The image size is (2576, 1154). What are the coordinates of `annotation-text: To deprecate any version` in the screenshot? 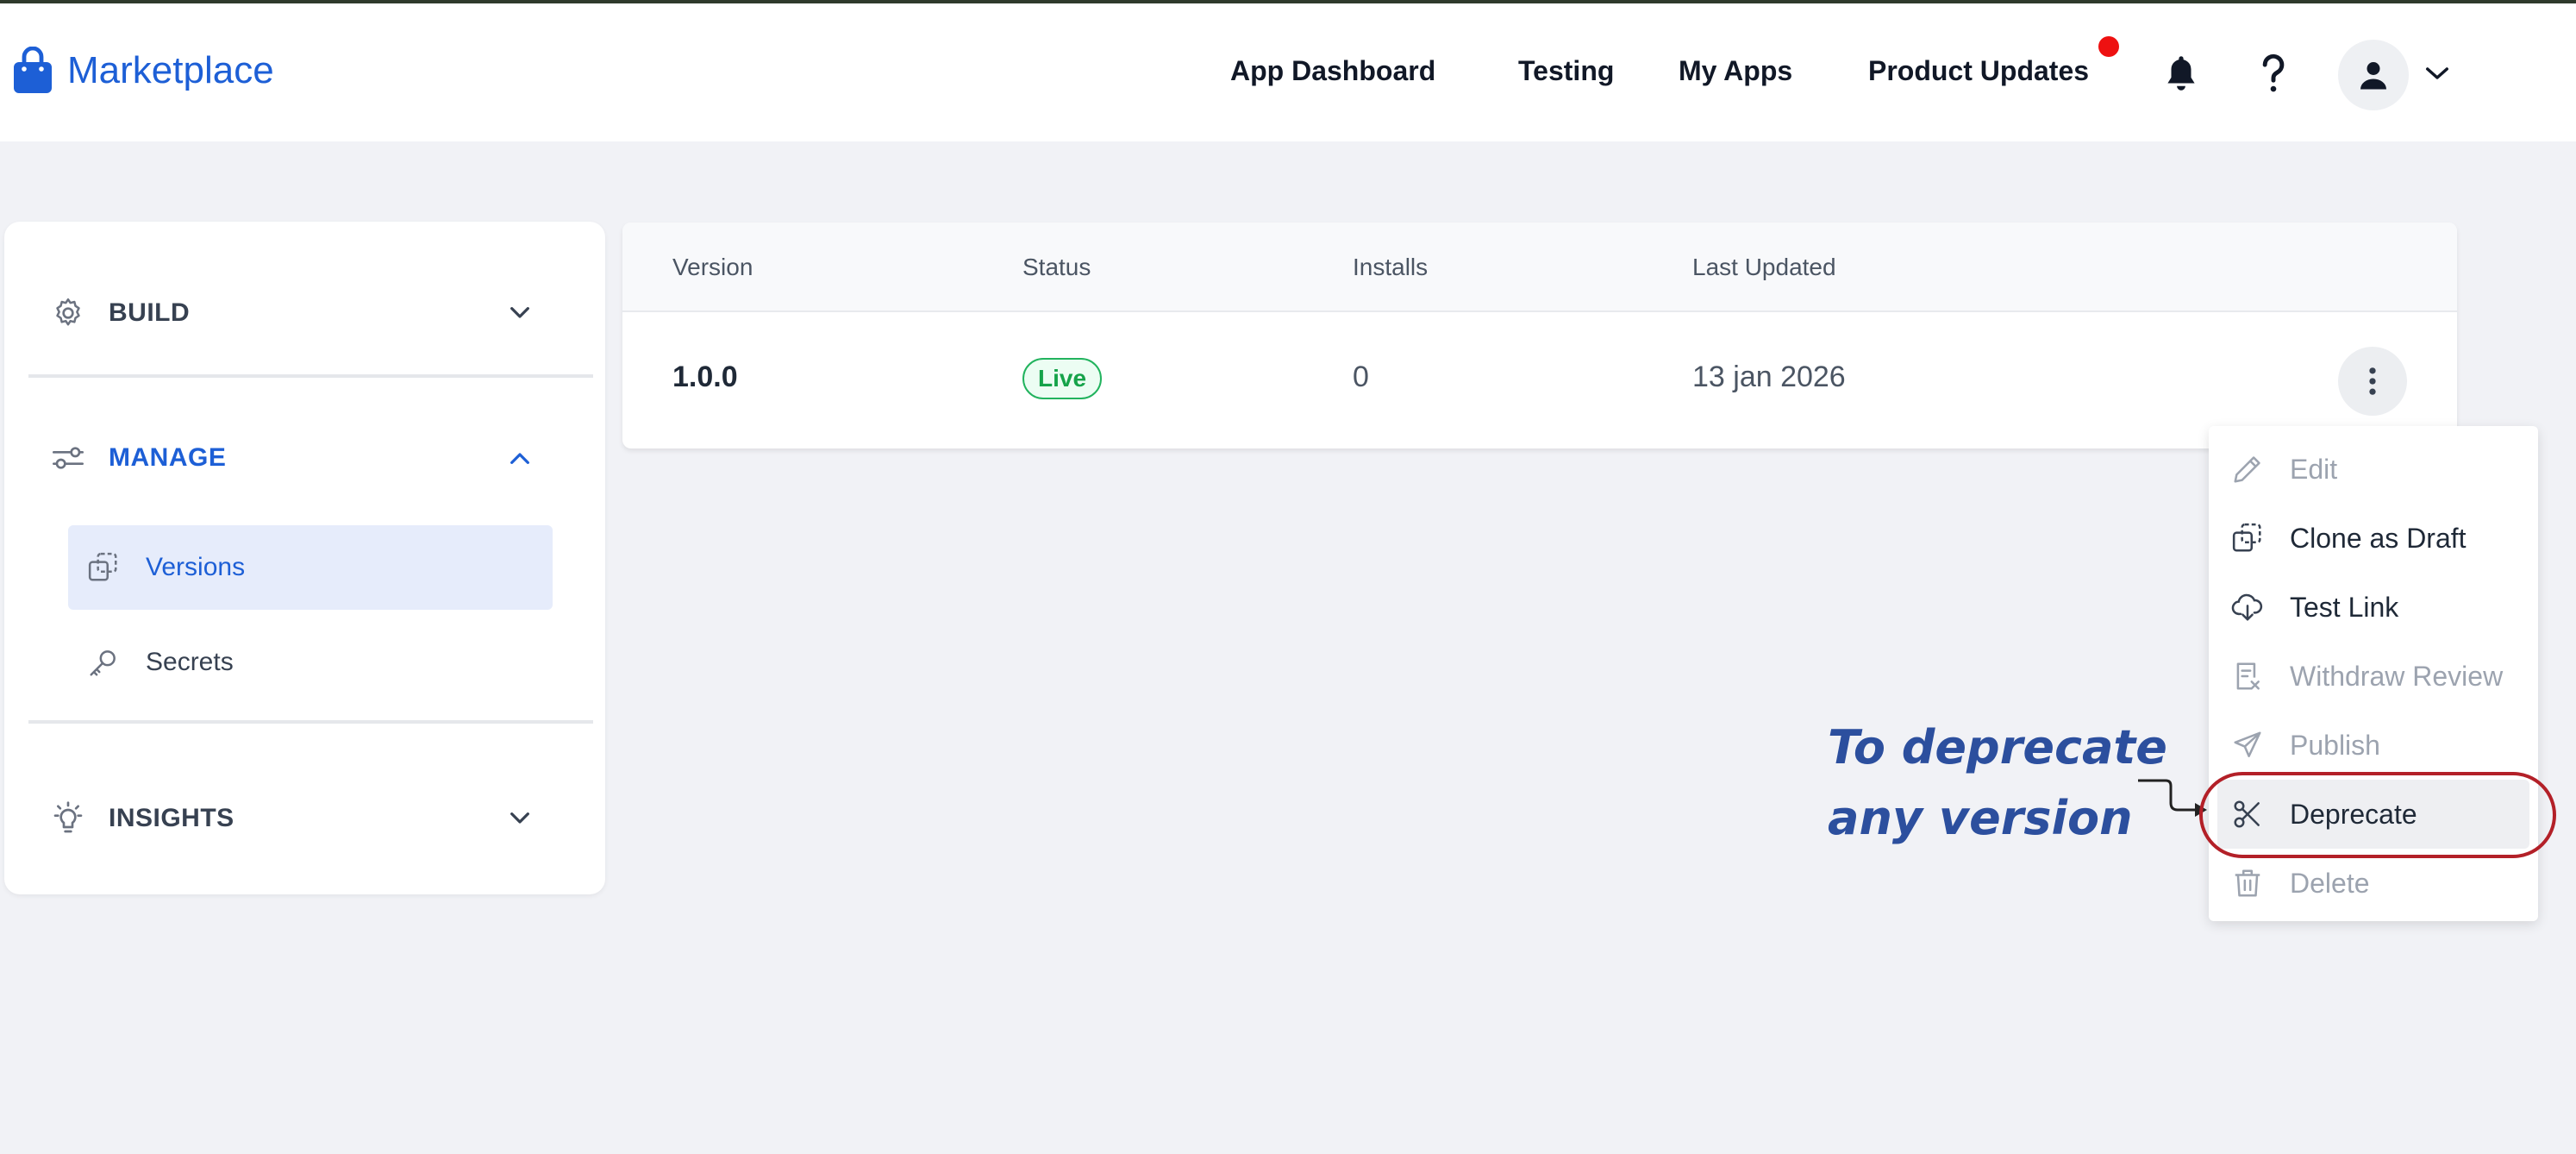 It's located at (1997, 783).